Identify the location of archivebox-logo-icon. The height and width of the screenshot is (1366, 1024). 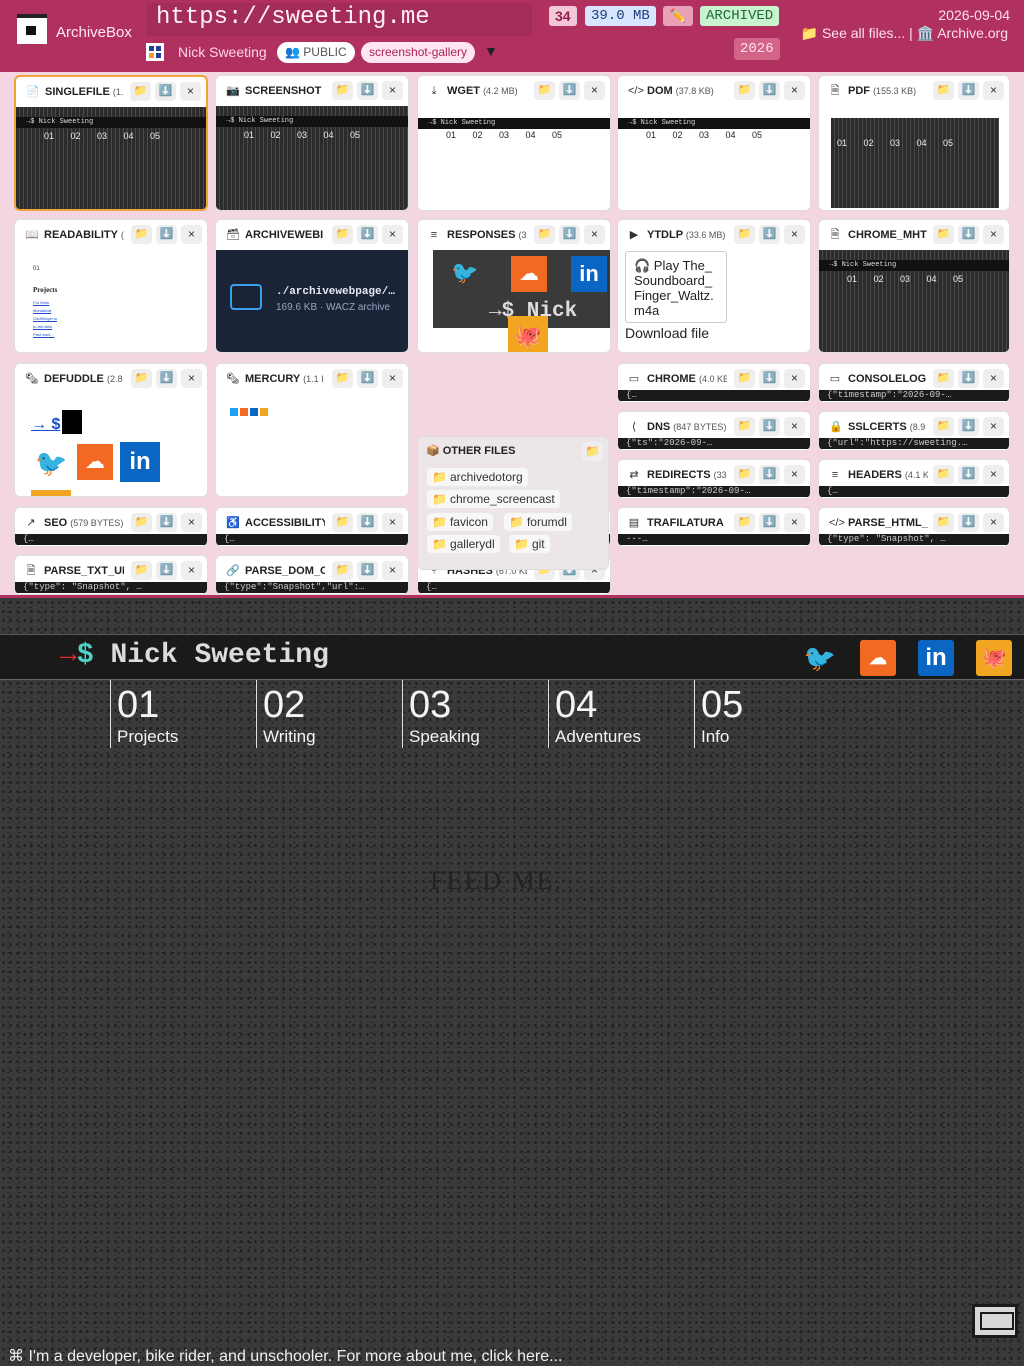
(32, 29).